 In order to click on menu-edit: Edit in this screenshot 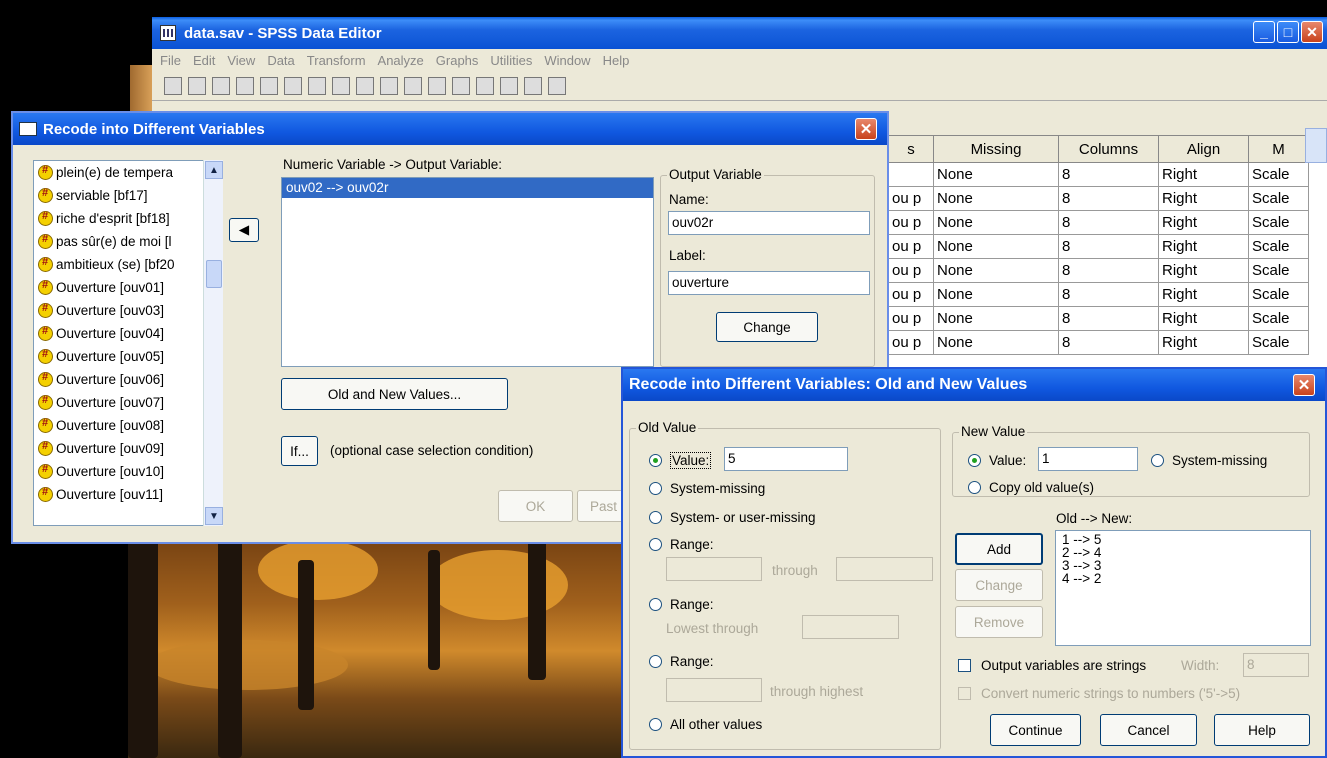, I will do `click(204, 60)`.